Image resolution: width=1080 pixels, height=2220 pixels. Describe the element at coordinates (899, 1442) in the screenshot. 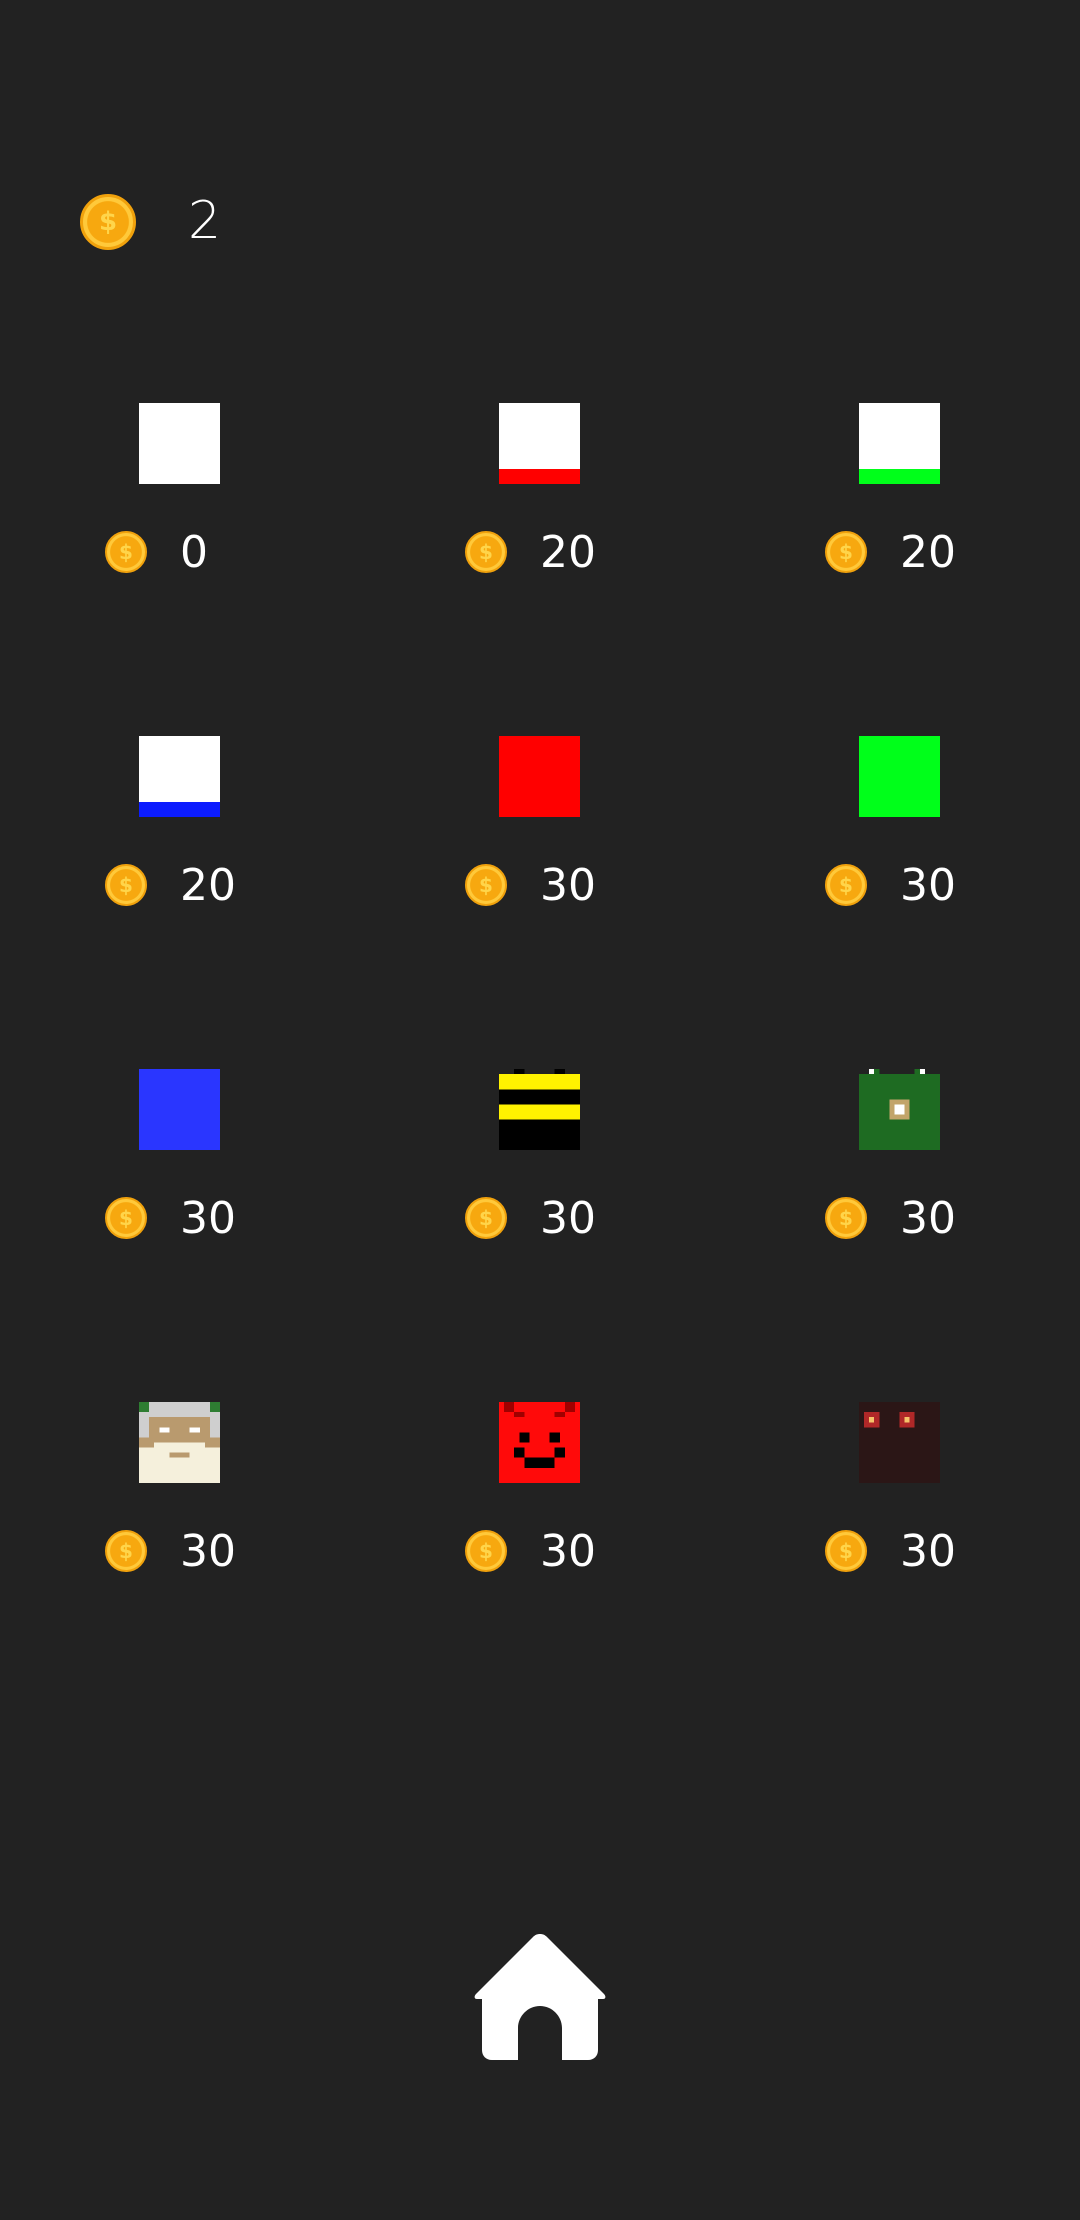

I see `shadow-face-skin` at that location.